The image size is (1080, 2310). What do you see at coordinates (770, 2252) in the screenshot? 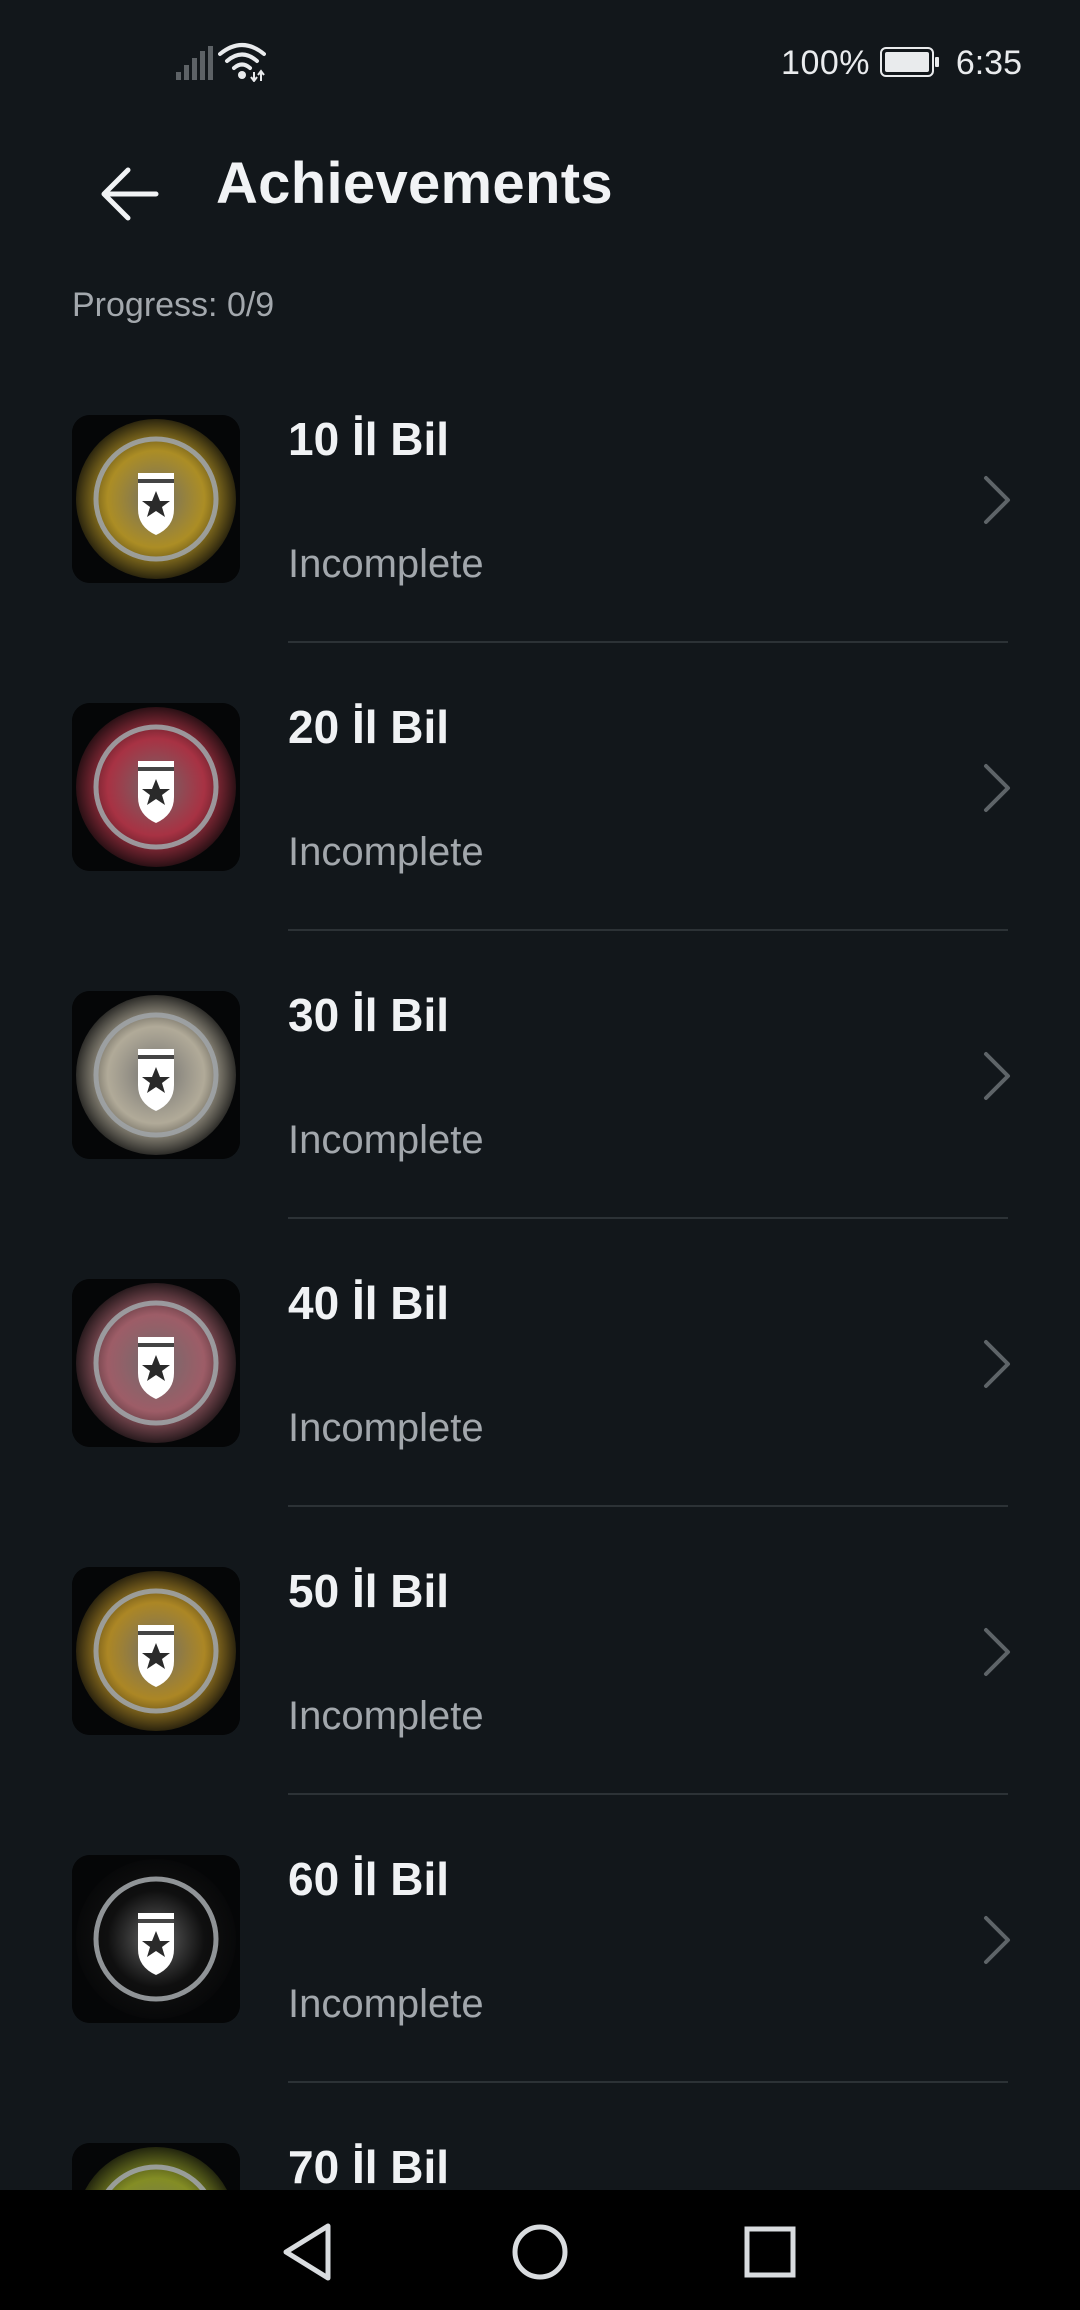
I see `nav-recents-icon` at bounding box center [770, 2252].